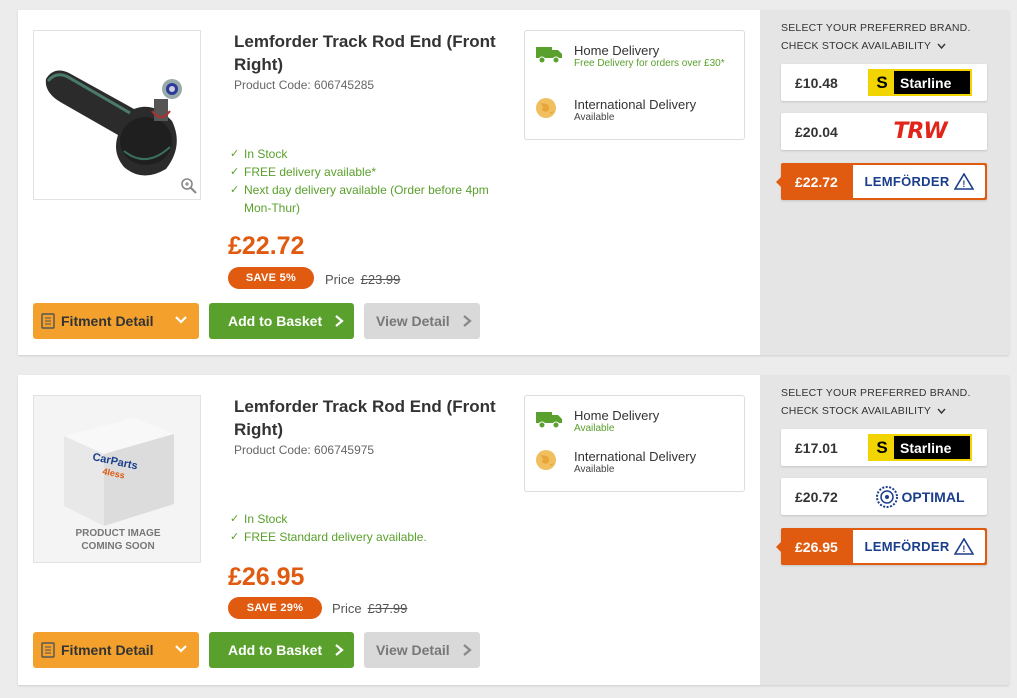  I want to click on trw-logo: TRW, so click(920, 131).